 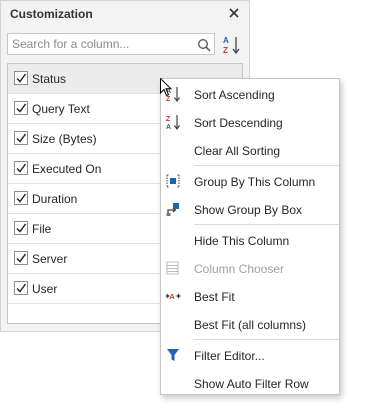 I want to click on menu-item-sort-descending: Z A Sort Descending, so click(x=250, y=122).